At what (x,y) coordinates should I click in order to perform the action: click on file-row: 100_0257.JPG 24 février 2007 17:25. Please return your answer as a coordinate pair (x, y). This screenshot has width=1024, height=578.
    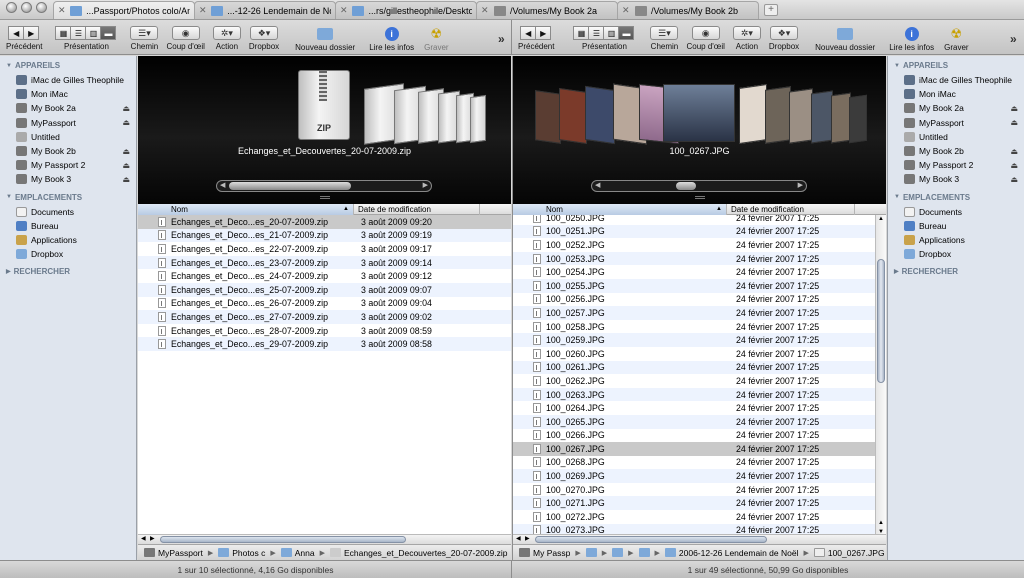
    Looking at the image, I should click on (694, 313).